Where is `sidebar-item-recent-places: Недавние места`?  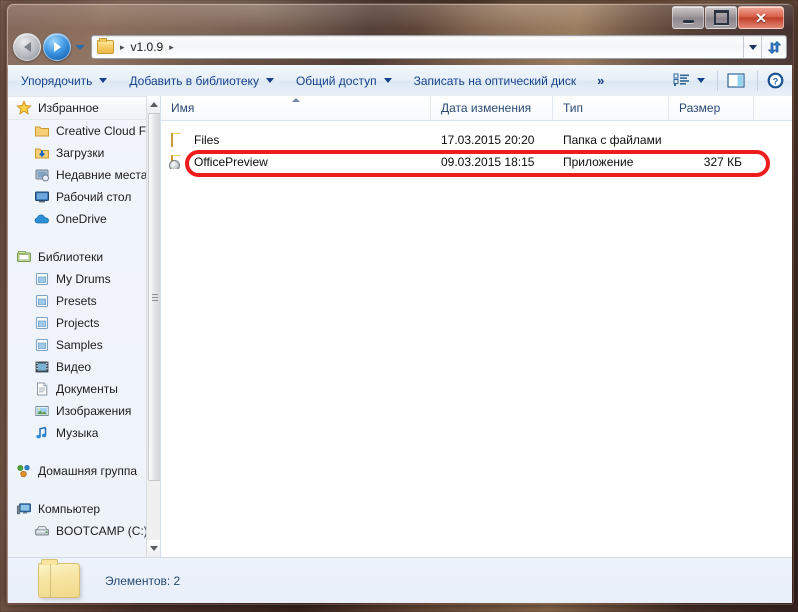
sidebar-item-recent-places: Недавние места is located at coordinates (77, 175).